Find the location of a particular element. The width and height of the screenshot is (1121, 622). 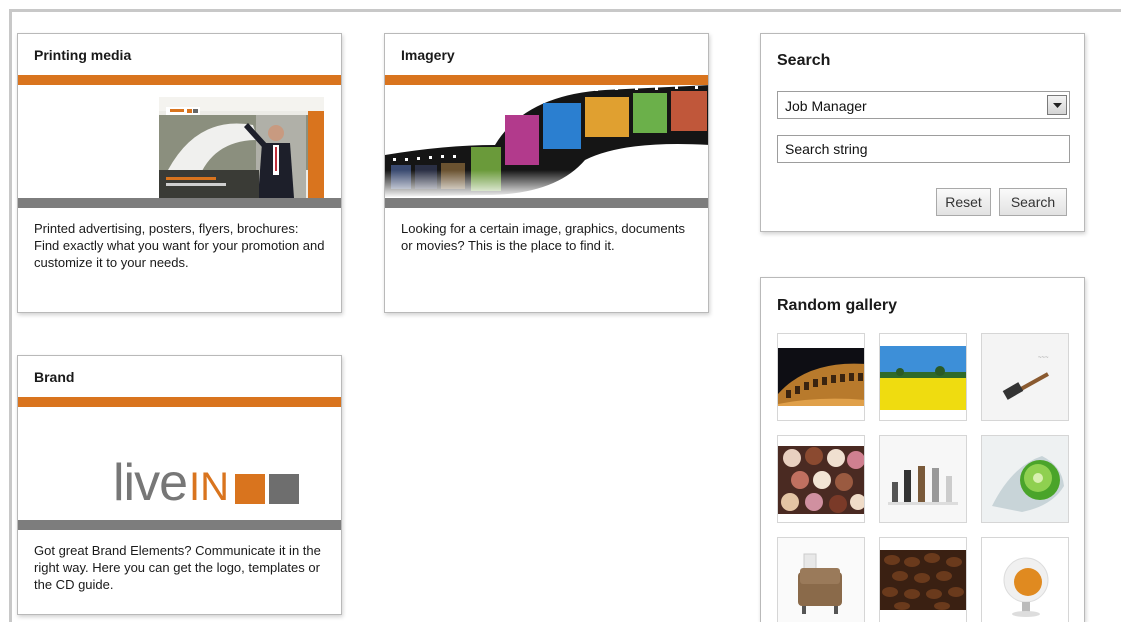

armchair-thumb is located at coordinates (821, 579).